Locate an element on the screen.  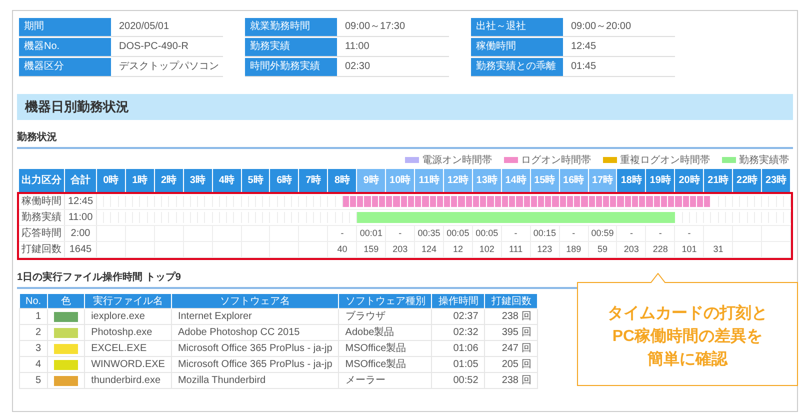
info-value: 09:00～20:00 is located at coordinates (601, 27).